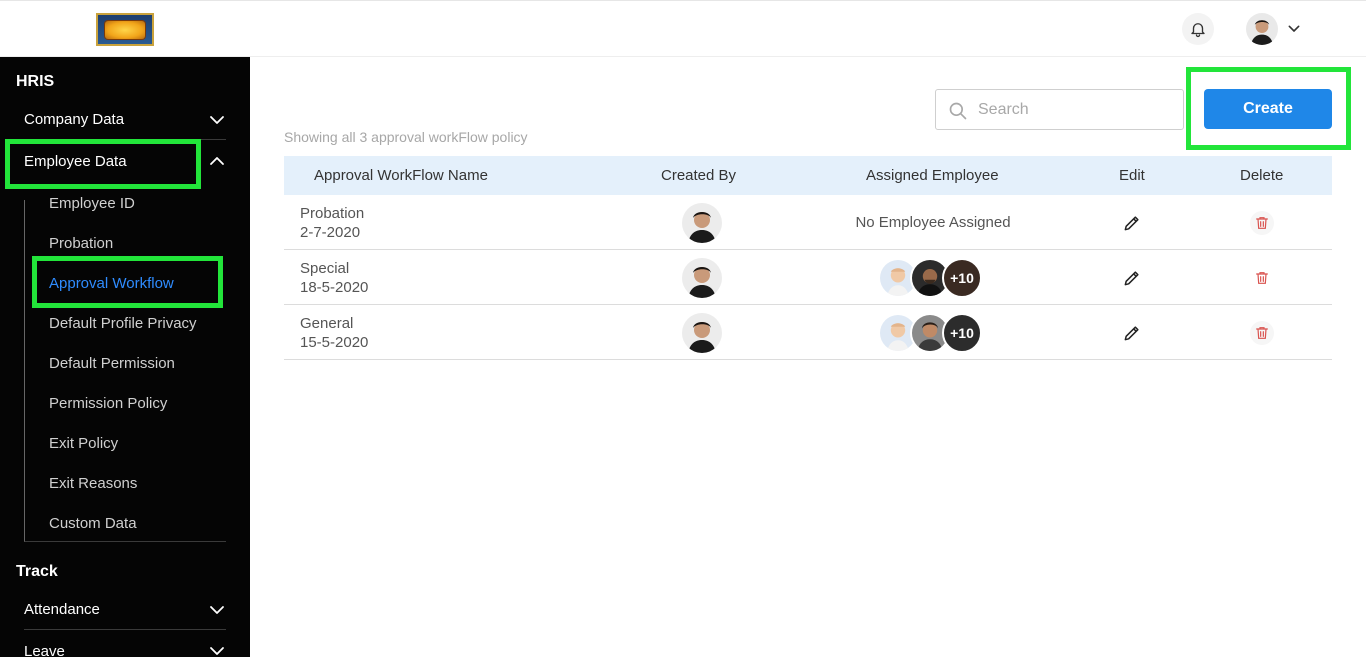 This screenshot has width=1366, height=671. What do you see at coordinates (327, 323) in the screenshot?
I see `workflow-name: General` at bounding box center [327, 323].